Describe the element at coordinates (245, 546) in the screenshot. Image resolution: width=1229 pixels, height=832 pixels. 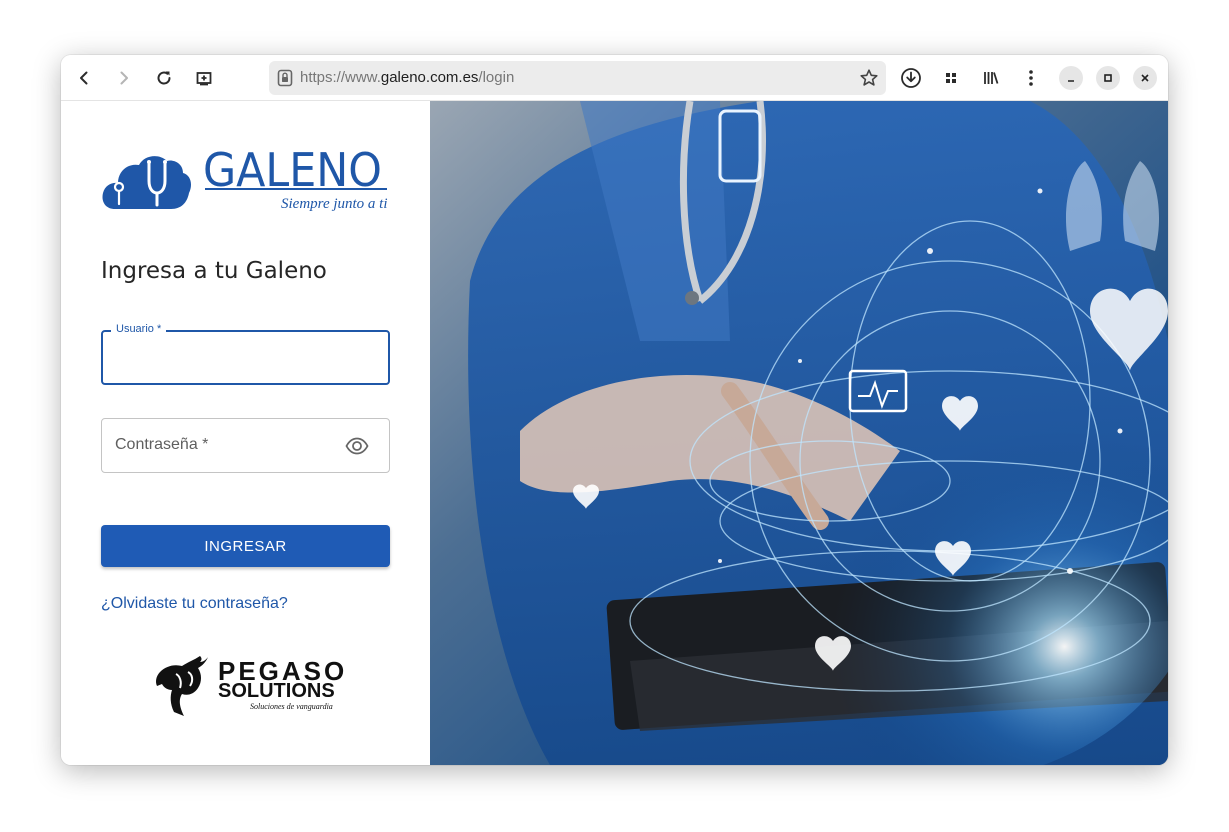
I see `login-button: INGRESAR` at that location.